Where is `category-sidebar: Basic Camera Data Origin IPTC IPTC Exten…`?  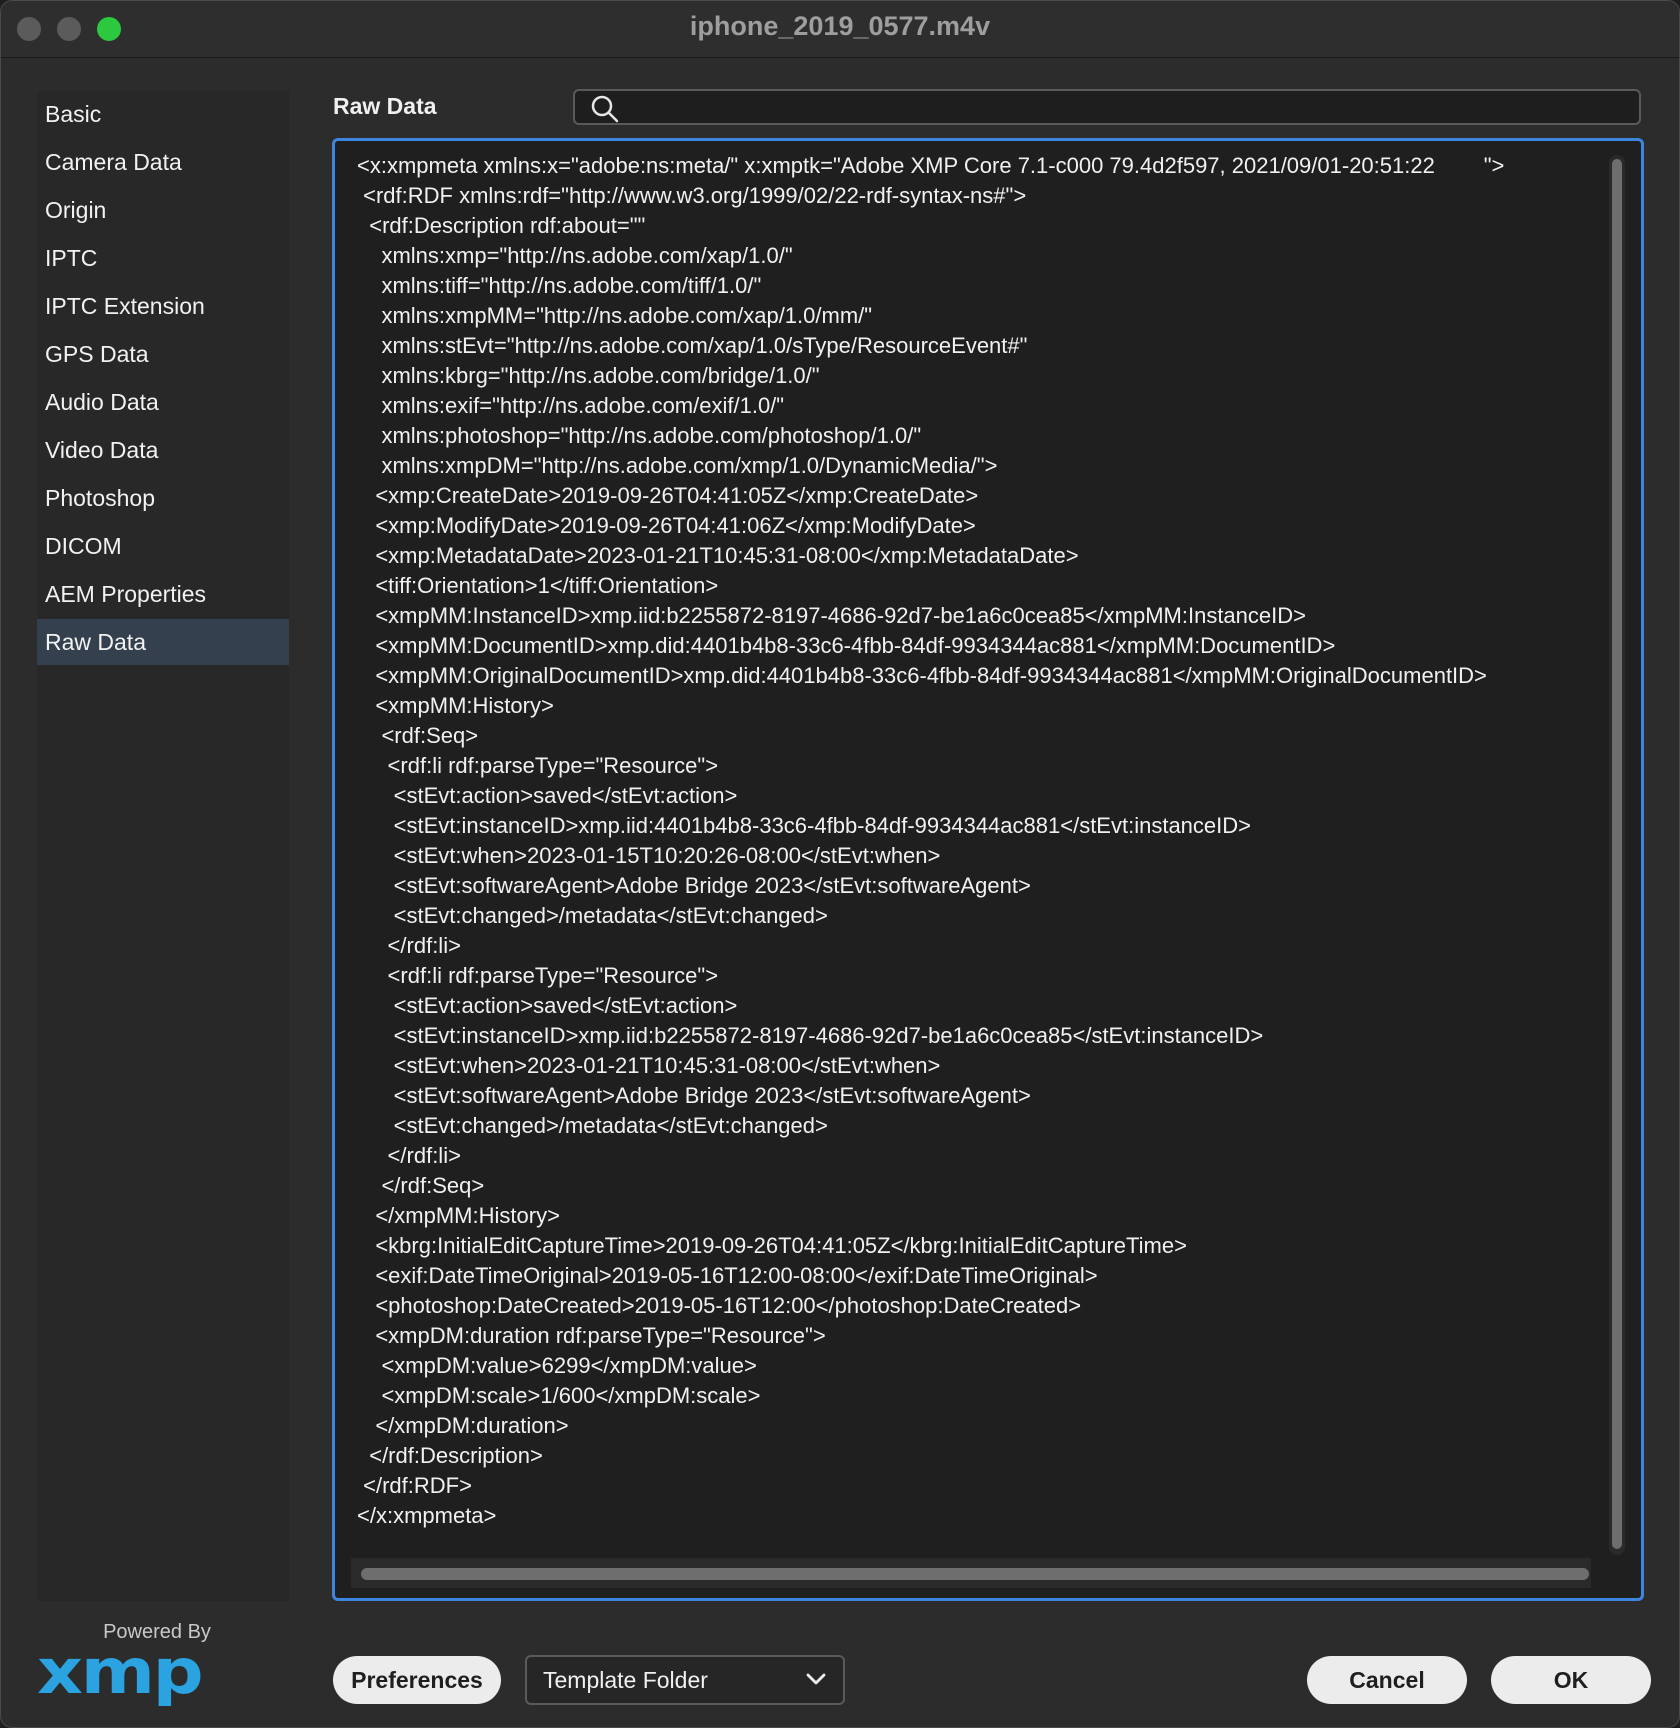 category-sidebar: Basic Camera Data Origin IPTC IPTC Exten… is located at coordinates (163, 846).